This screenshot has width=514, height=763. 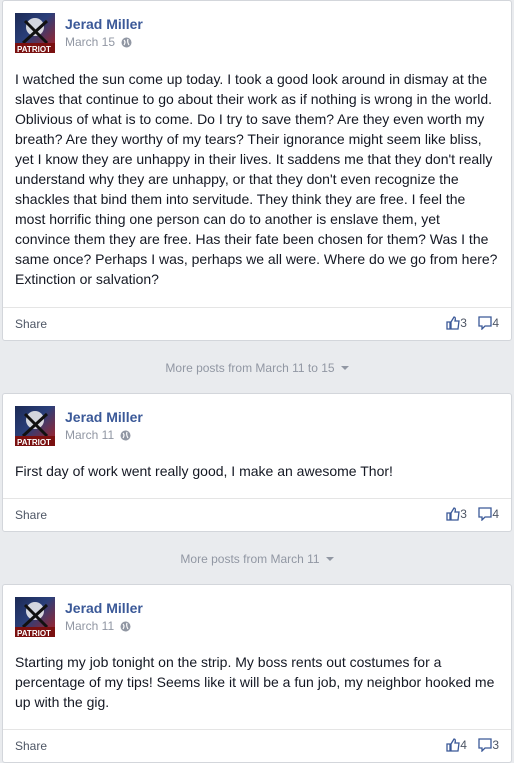 What do you see at coordinates (90, 42) in the screenshot?
I see `post-date: March 15` at bounding box center [90, 42].